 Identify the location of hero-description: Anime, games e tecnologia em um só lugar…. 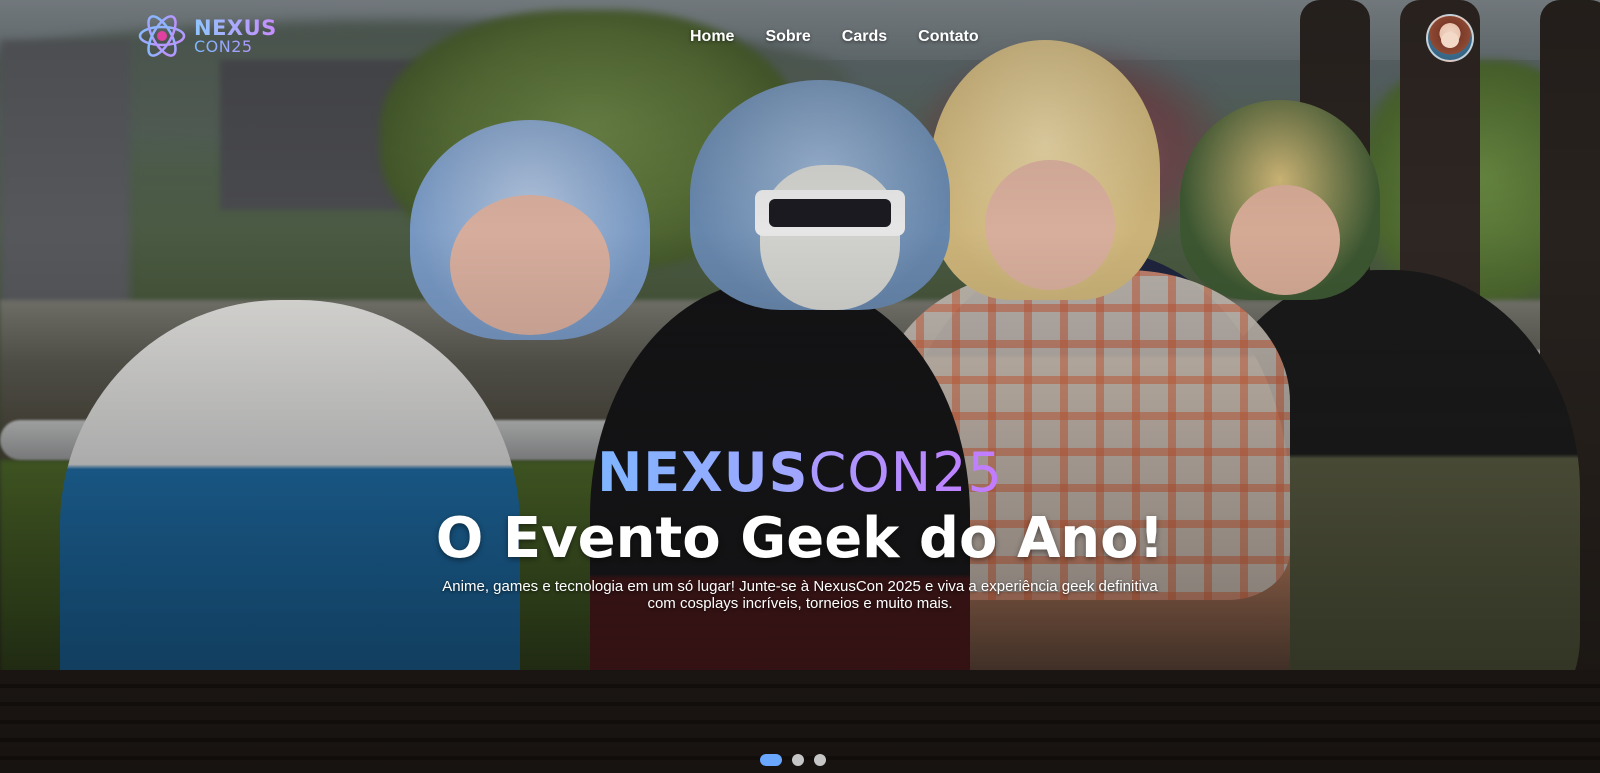
(800, 595).